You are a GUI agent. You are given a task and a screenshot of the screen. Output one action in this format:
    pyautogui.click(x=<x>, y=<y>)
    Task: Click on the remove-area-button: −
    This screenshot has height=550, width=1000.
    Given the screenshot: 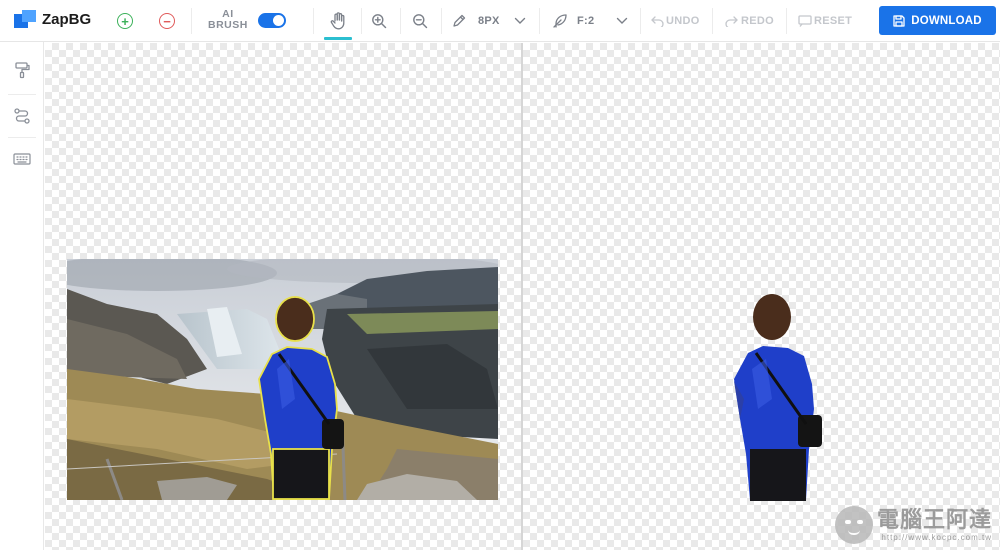 What is the action you would take?
    pyautogui.click(x=167, y=21)
    